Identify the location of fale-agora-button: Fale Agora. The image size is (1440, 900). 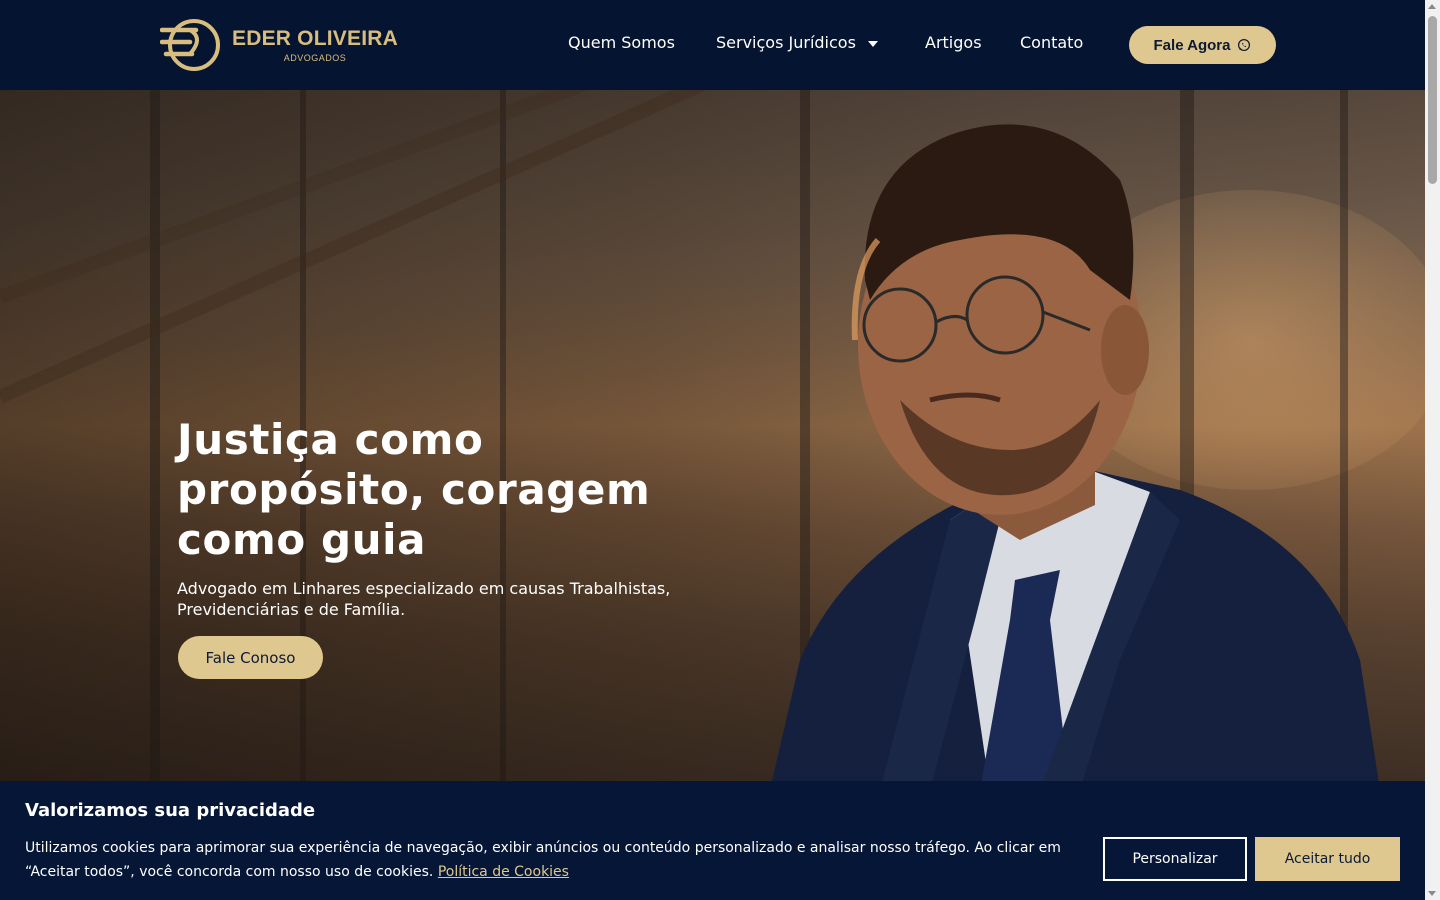
(1202, 45).